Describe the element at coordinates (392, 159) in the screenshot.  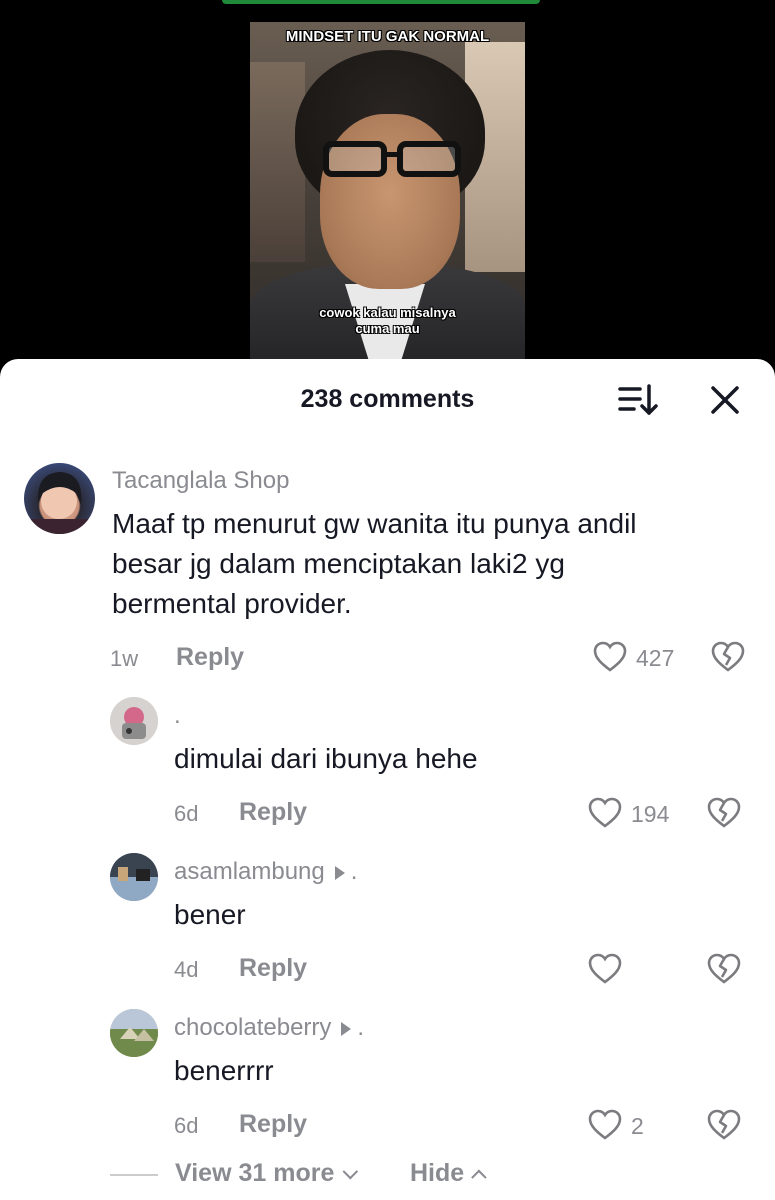
I see `glasses-graphic` at that location.